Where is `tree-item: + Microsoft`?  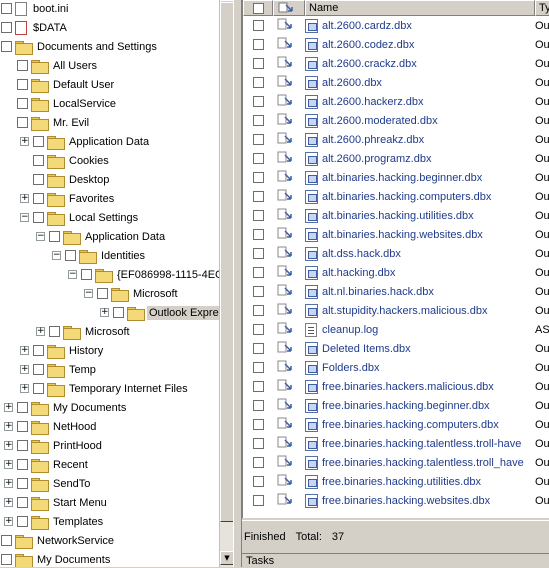
tree-item: + Microsoft is located at coordinates (84, 331).